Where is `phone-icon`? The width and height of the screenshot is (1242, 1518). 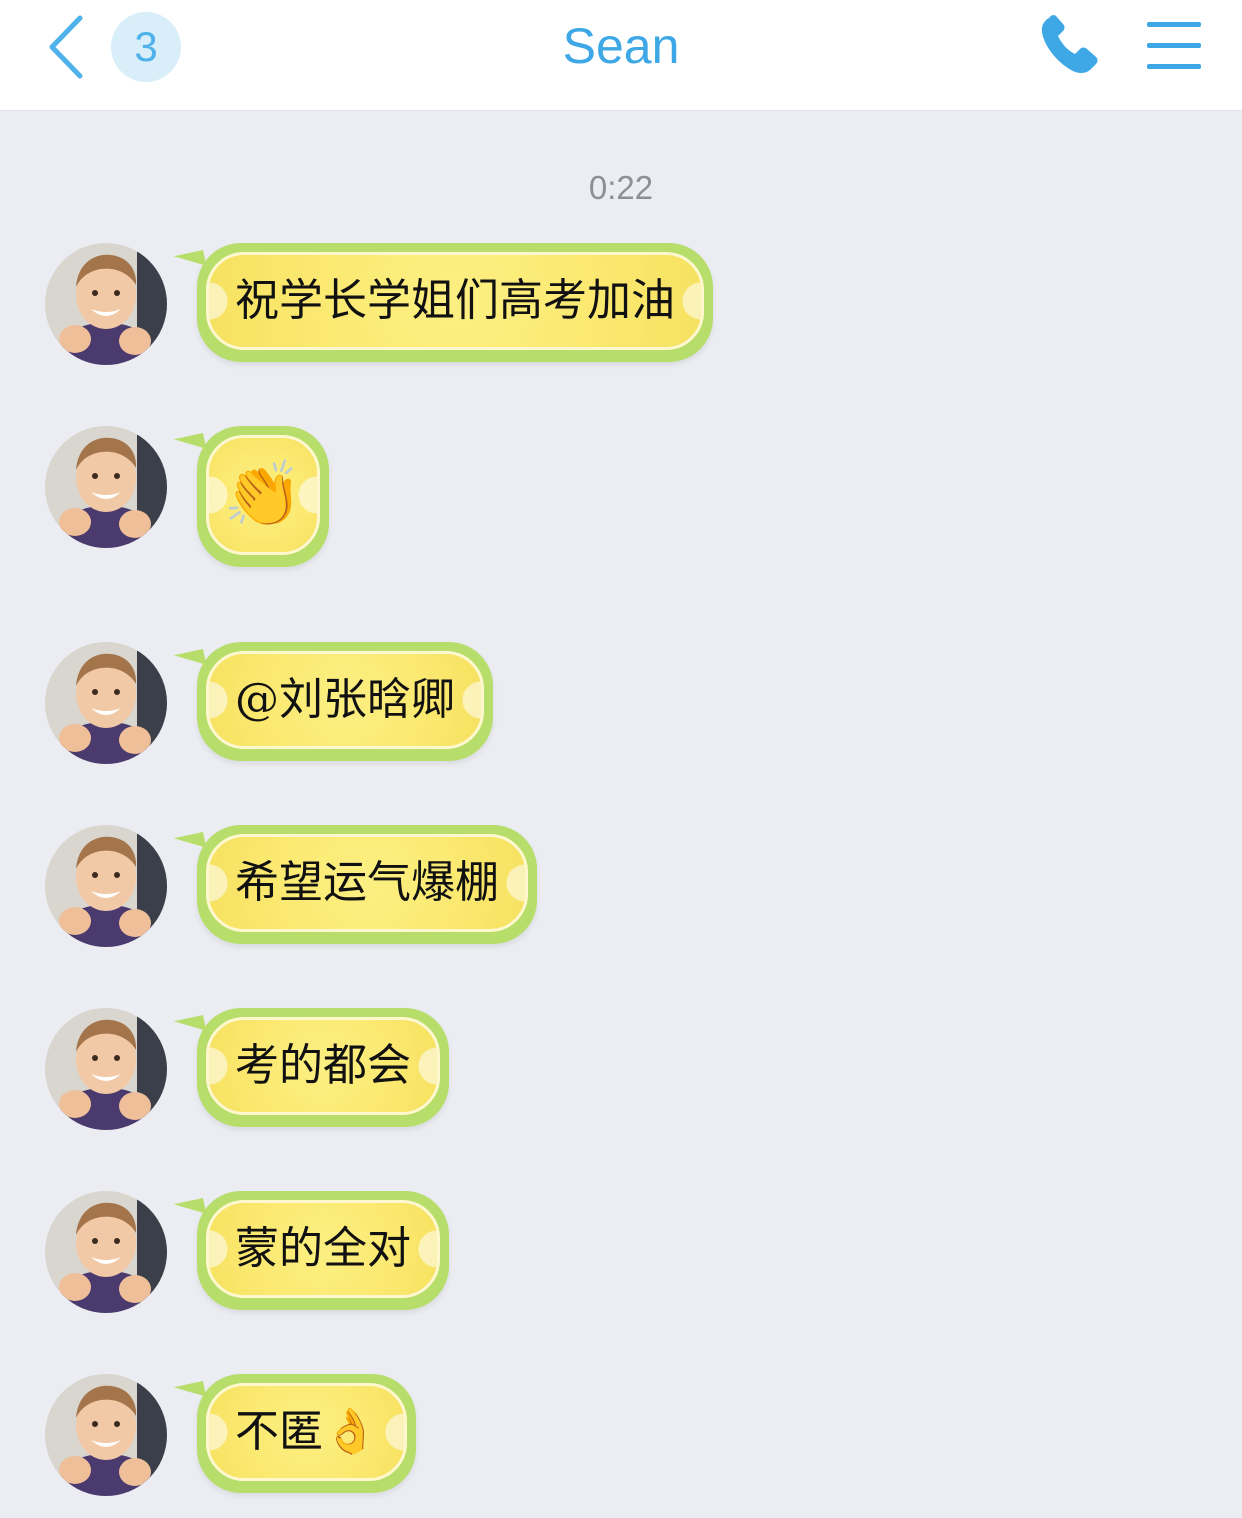
phone-icon is located at coordinates (1069, 44).